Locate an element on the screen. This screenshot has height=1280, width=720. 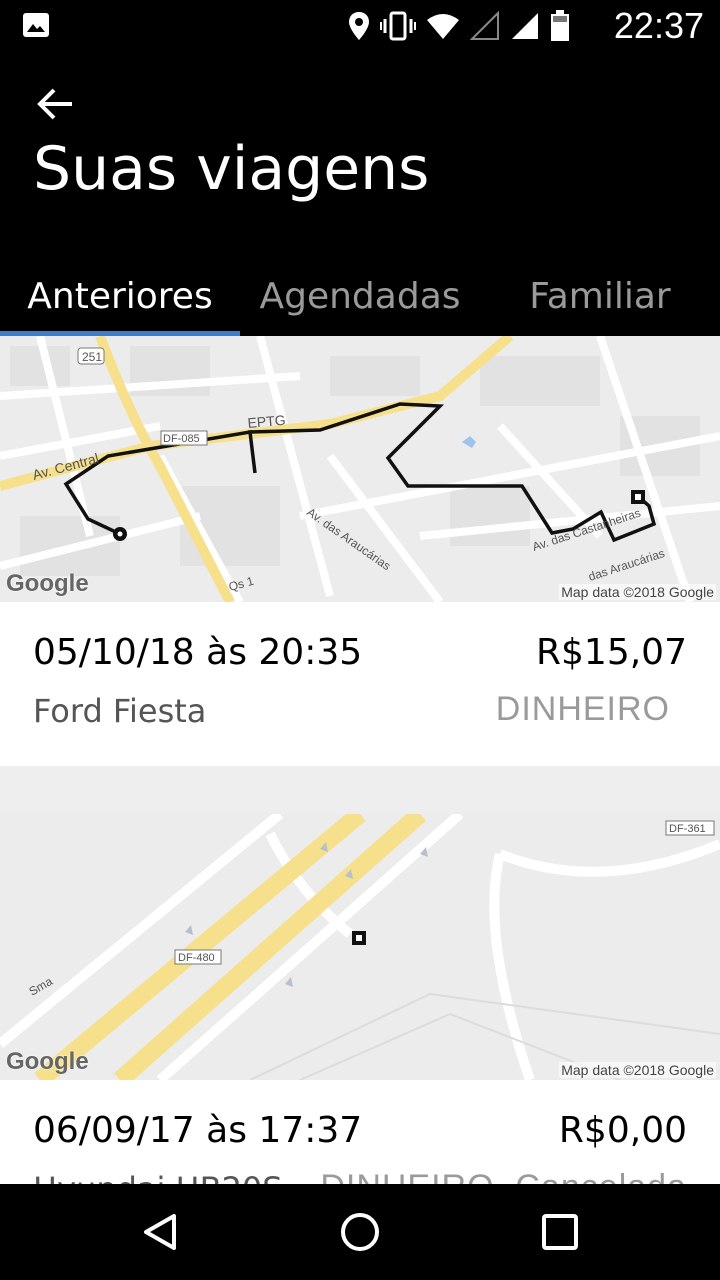
tab-label: Agendadas is located at coordinates (360, 296).